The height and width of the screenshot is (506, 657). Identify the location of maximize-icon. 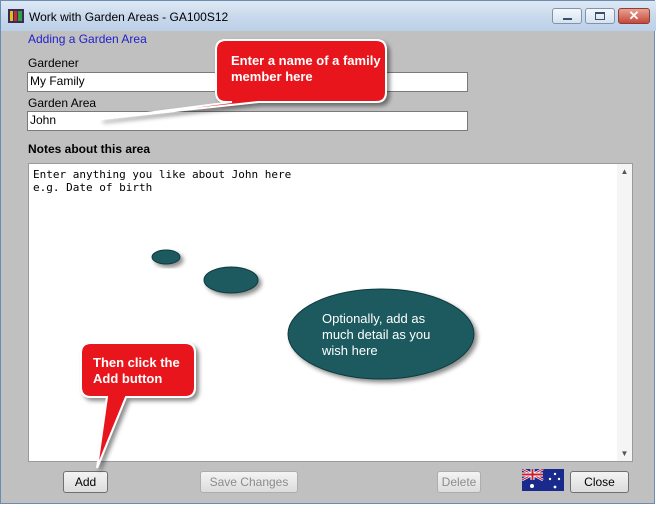
(600, 16).